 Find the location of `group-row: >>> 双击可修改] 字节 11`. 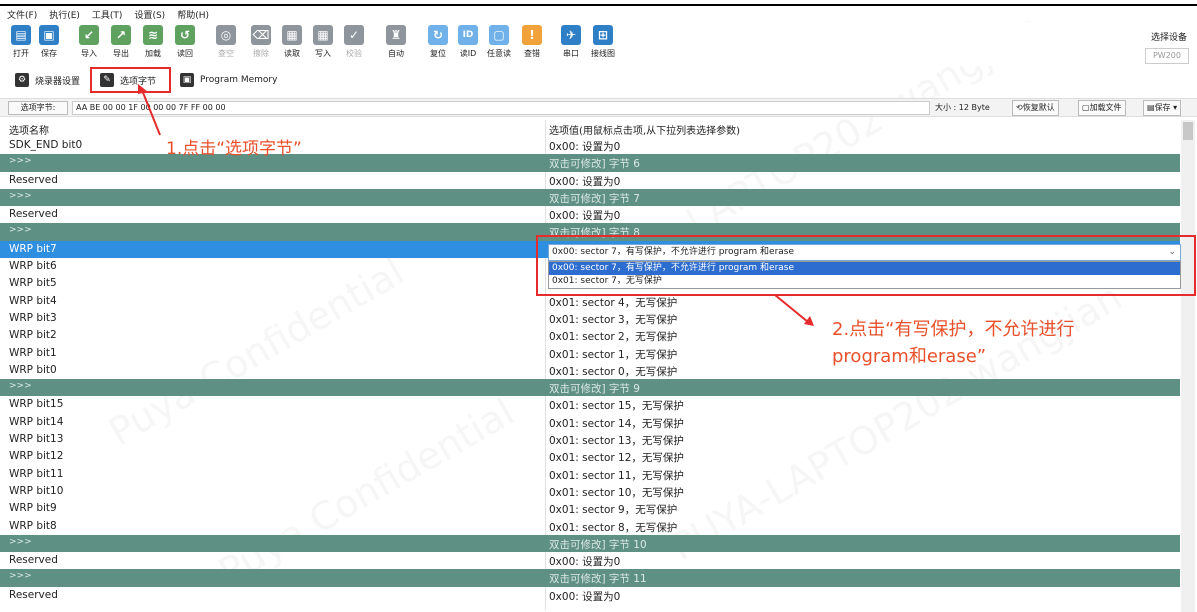

group-row: >>> 双击可修改] 字节 11 is located at coordinates (590, 578).